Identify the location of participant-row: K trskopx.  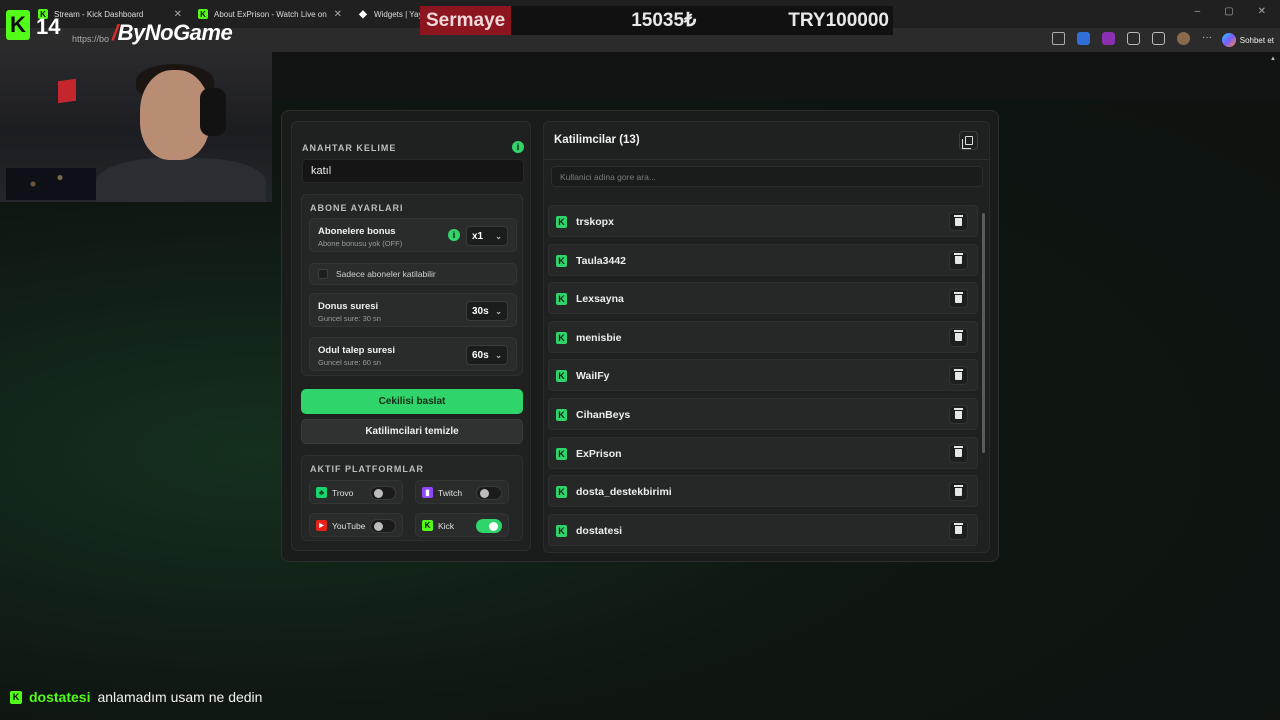
(763, 221).